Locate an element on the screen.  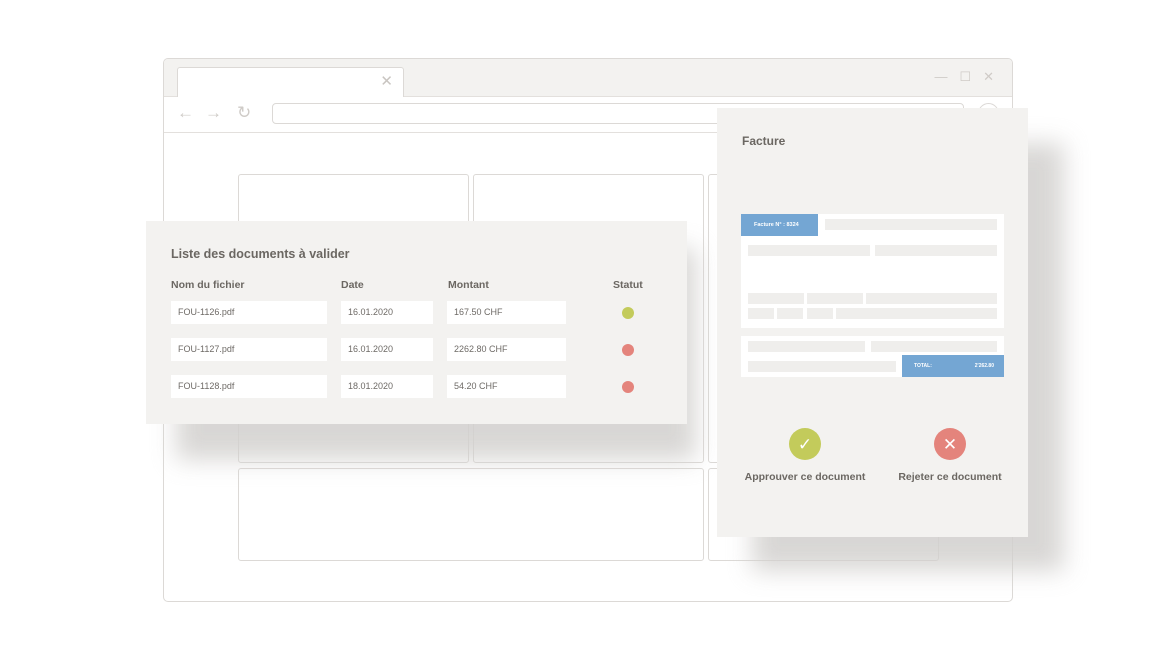
window-controls: — ☐ ✕ is located at coordinates (964, 77).